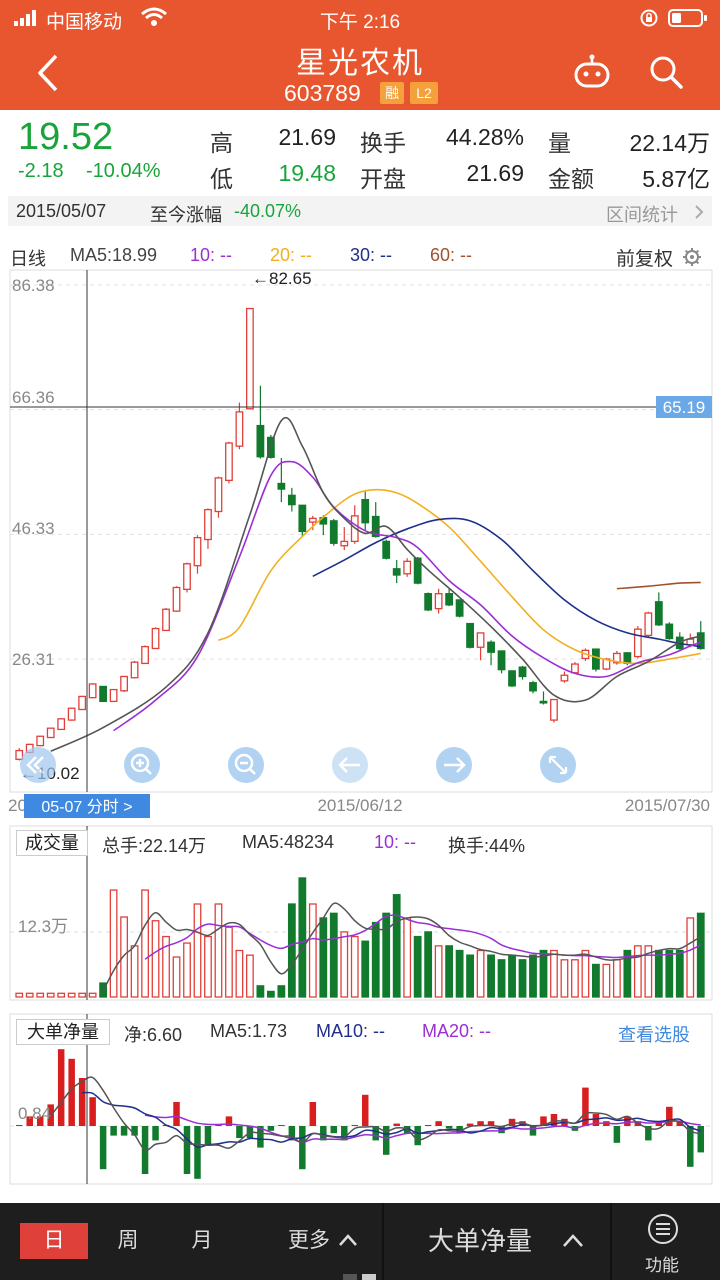 The image size is (720, 1280). I want to click on scroll-left-button, so click(350, 765).